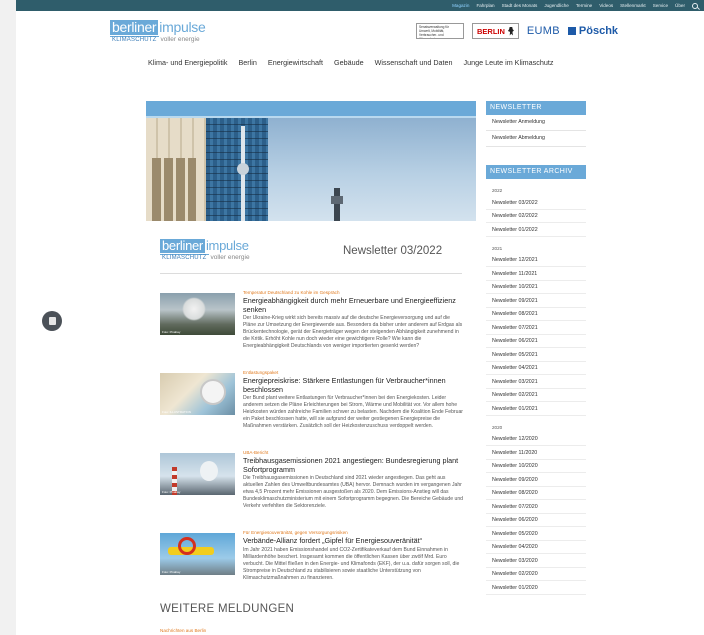 This screenshot has width=704, height=635. Describe the element at coordinates (183, 630) in the screenshot. I see `more-news-kicker: Nachrichten aus Berlin` at that location.